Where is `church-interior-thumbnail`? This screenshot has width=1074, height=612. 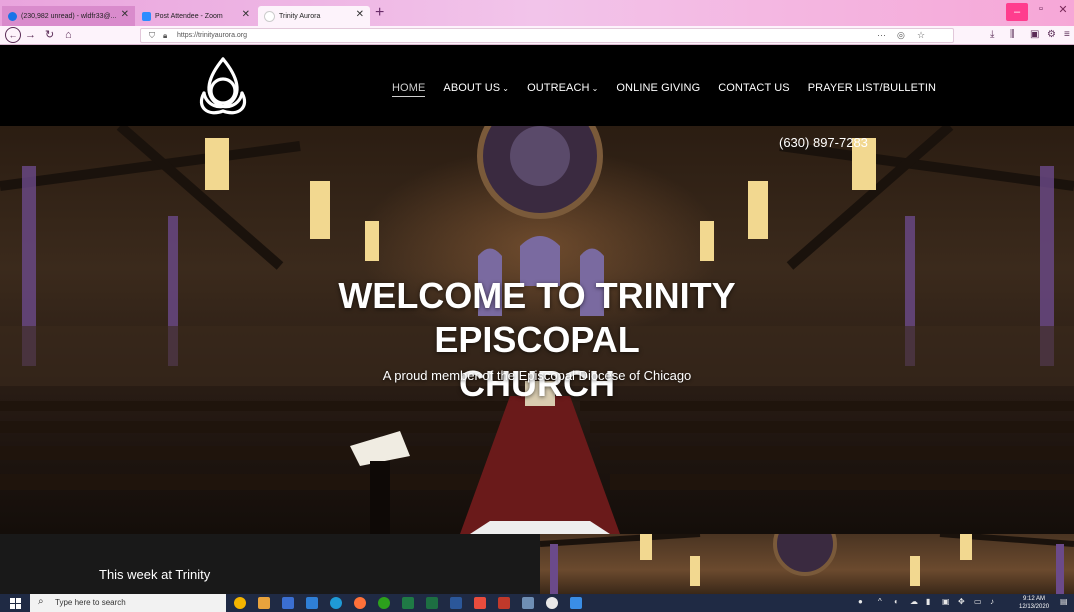
church-interior-thumbnail is located at coordinates (807, 564).